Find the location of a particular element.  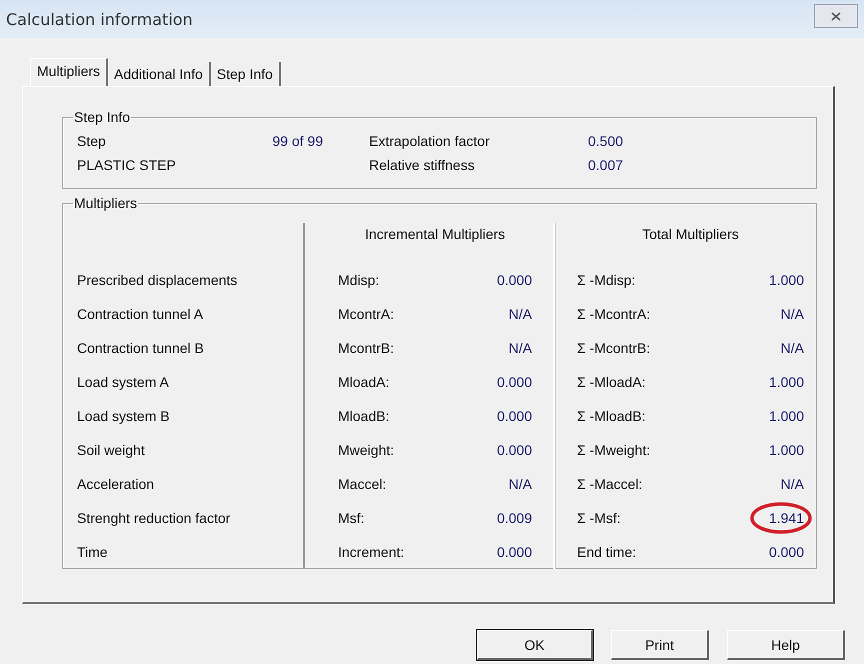

multiplier-label: Σ -McontrA: is located at coordinates (613, 314).